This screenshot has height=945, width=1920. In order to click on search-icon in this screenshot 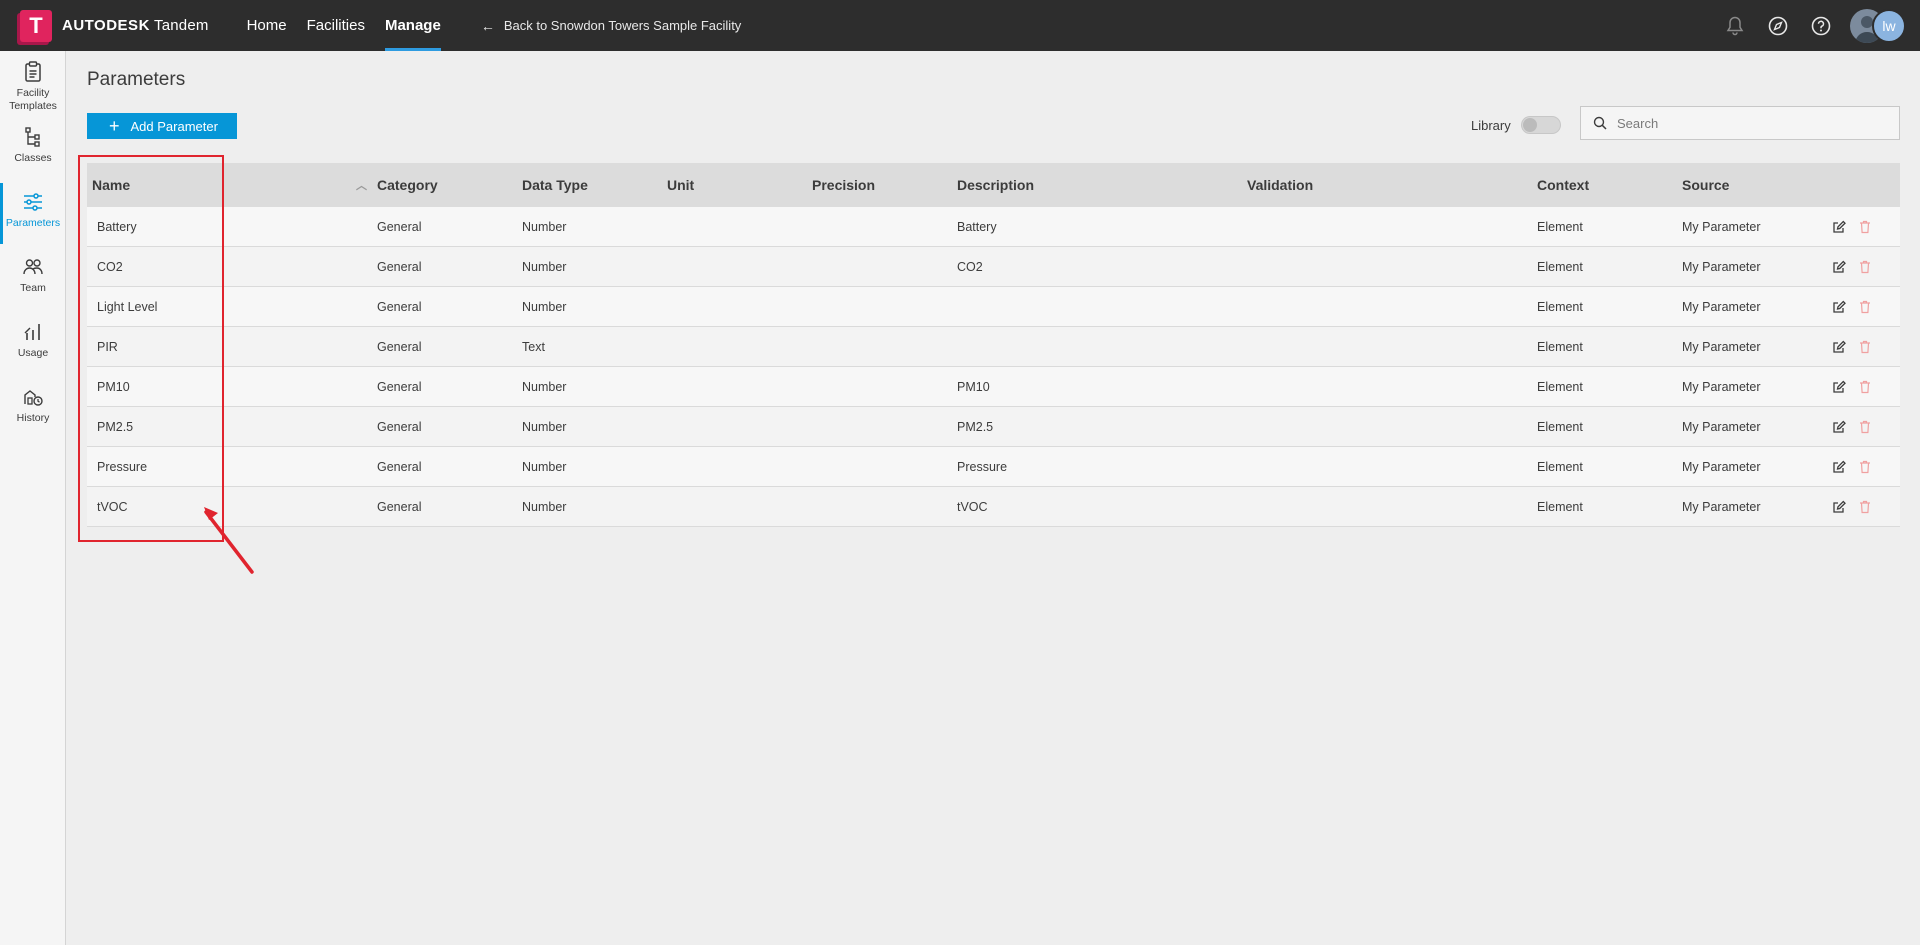, I will do `click(1600, 123)`.